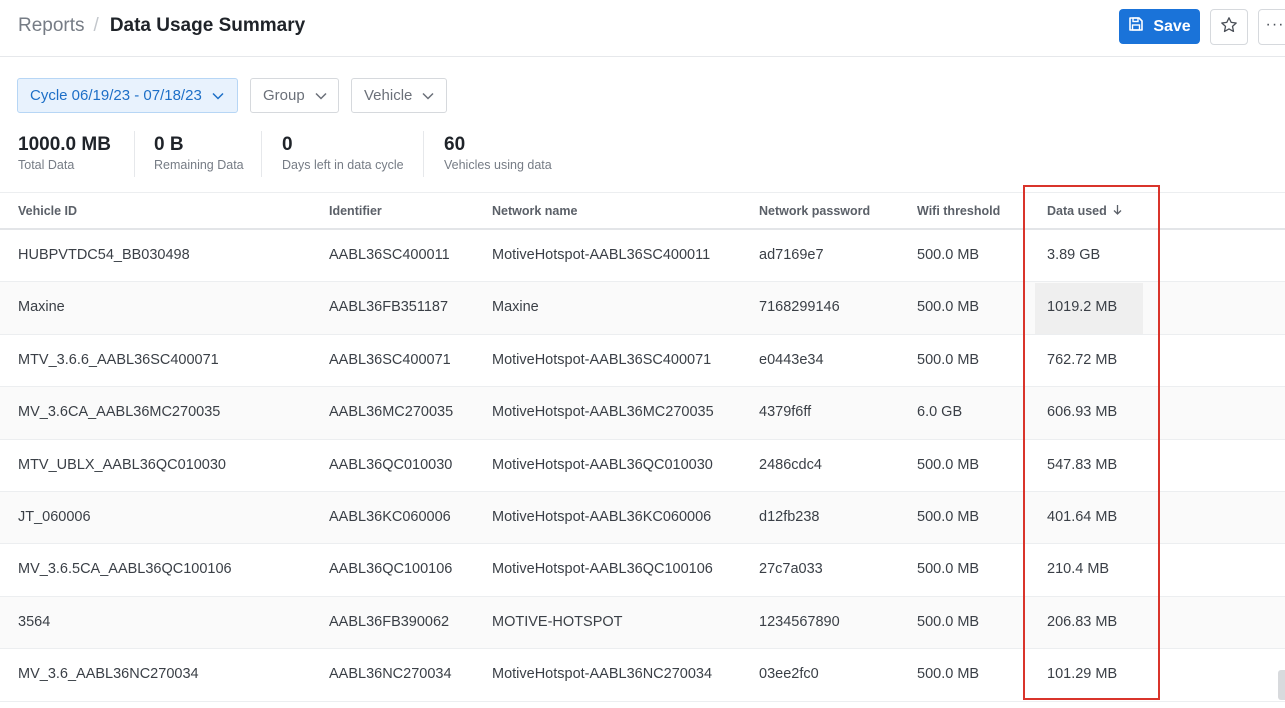 The height and width of the screenshot is (708, 1285). I want to click on stat-days-left: 0 Days left in data cycle, so click(343, 152).